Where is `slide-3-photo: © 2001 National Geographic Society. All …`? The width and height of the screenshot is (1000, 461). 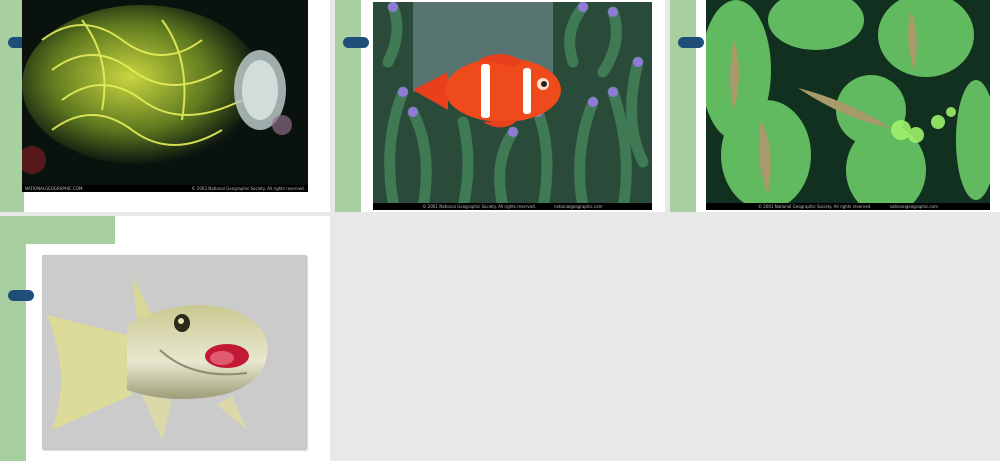
slide-3-photo: © 2001 National Geographic Society. All … is located at coordinates (848, 105).